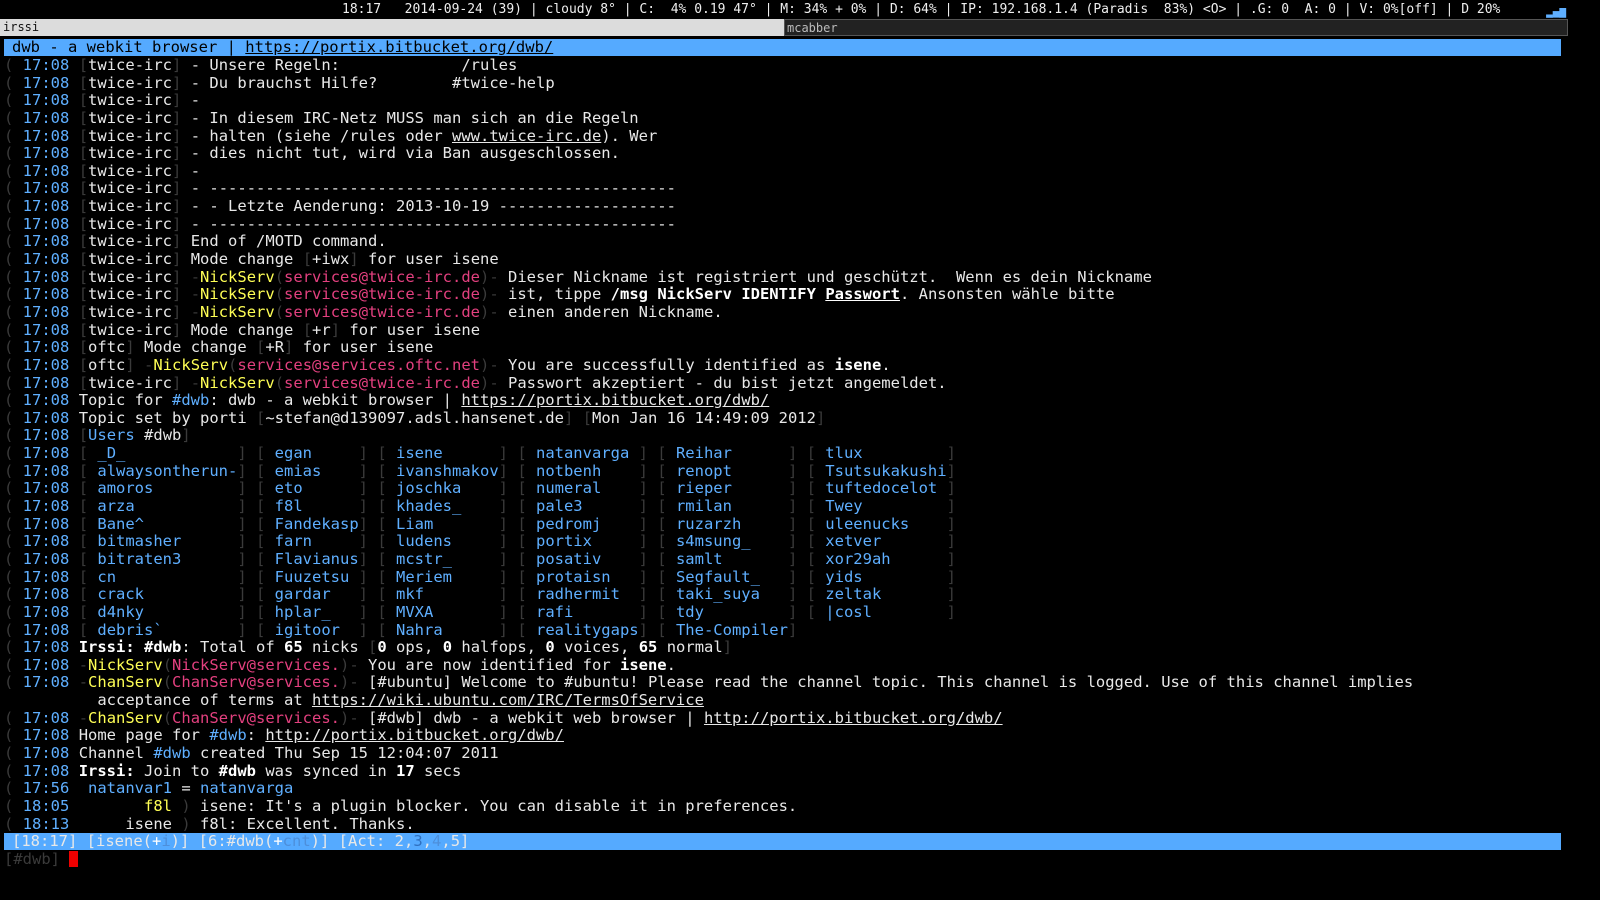 The height and width of the screenshot is (900, 1600). Describe the element at coordinates (399, 47) in the screenshot. I see `topic-url: https://portix.bitbucket.org/dwb/` at that location.